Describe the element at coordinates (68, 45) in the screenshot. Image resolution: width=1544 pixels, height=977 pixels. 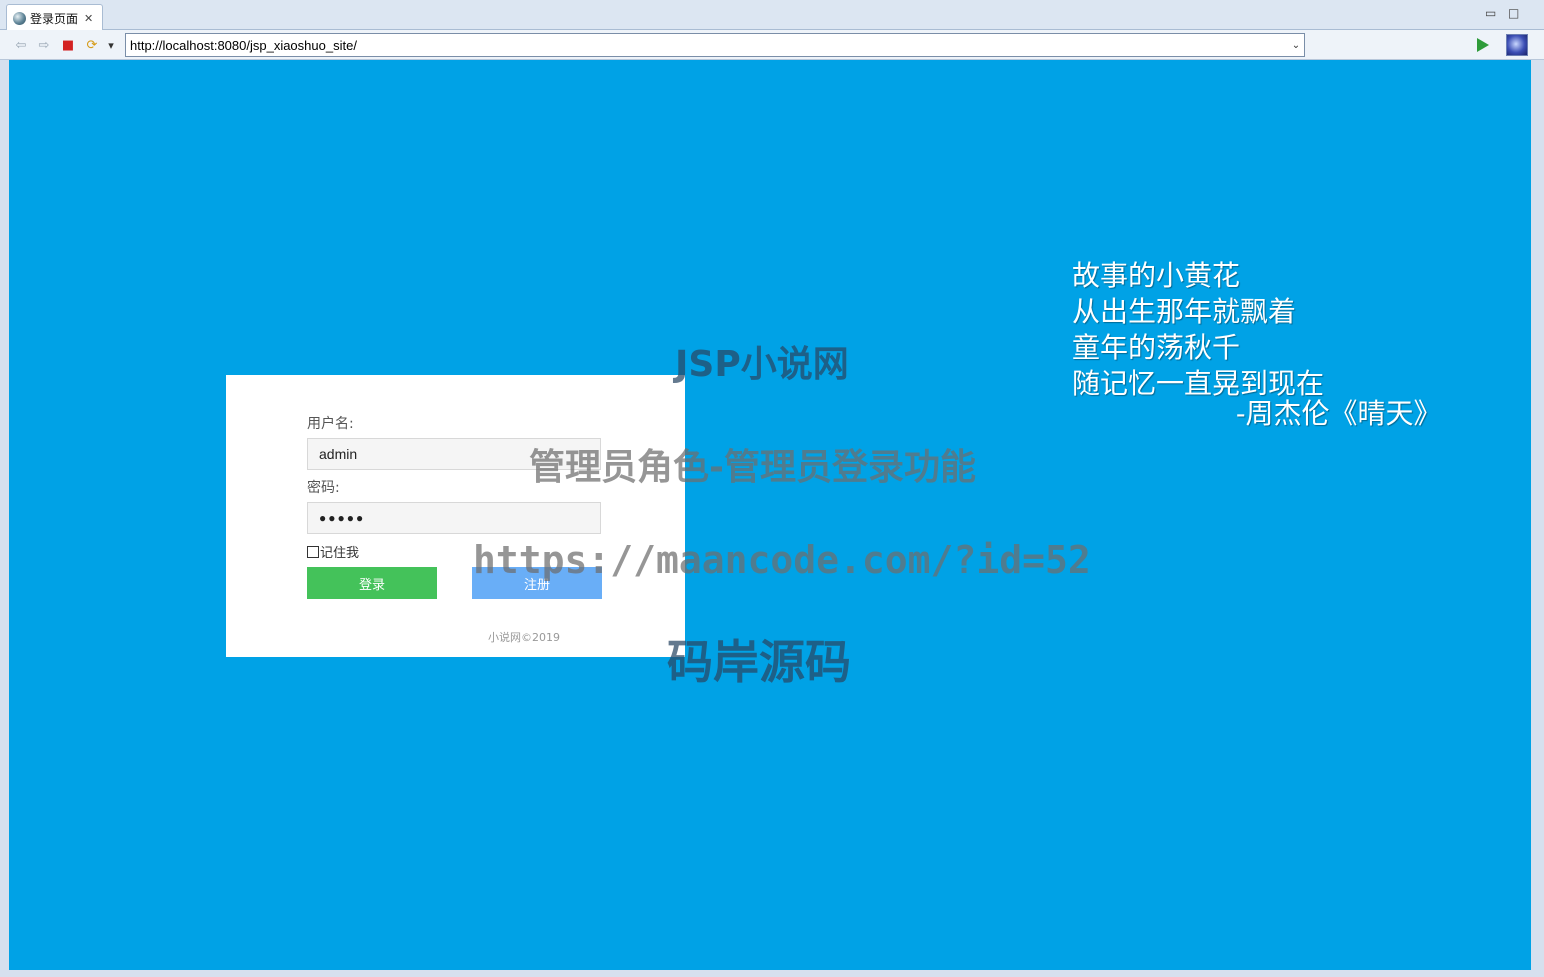
I see `stop-icon: ■` at that location.